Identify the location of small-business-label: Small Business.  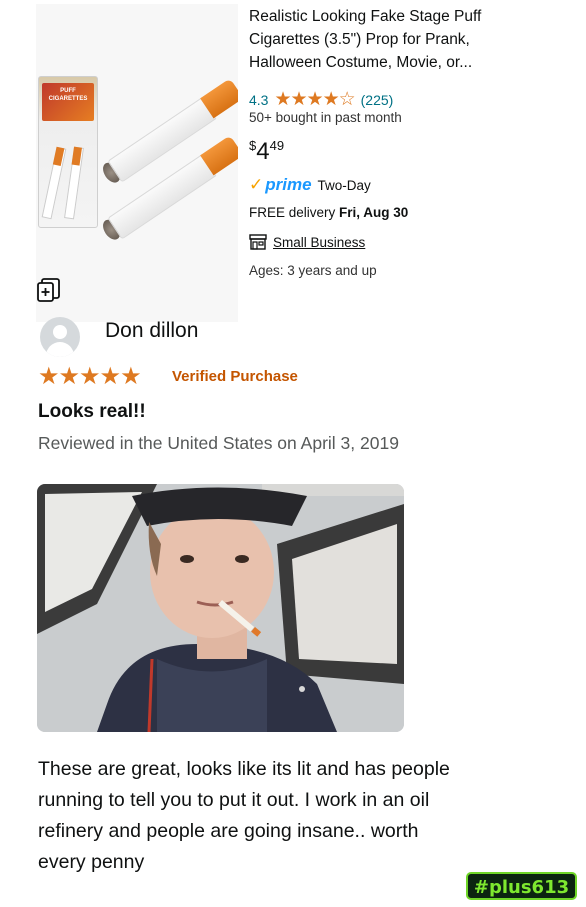
(319, 242).